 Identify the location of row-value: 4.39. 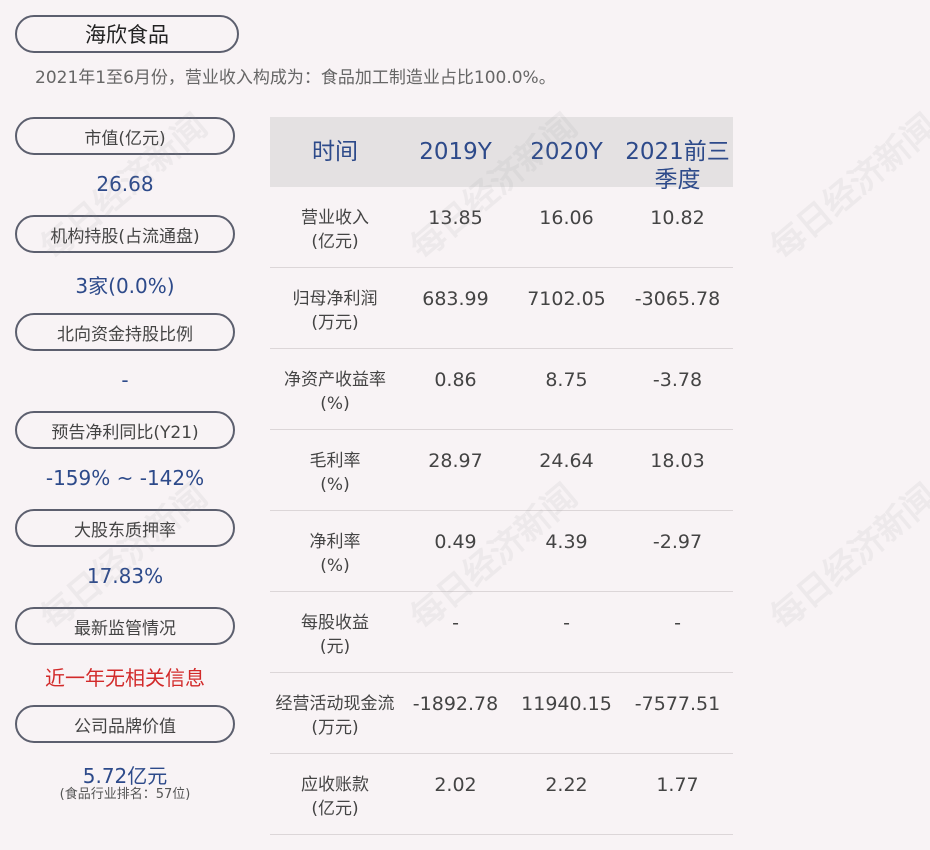
(566, 542).